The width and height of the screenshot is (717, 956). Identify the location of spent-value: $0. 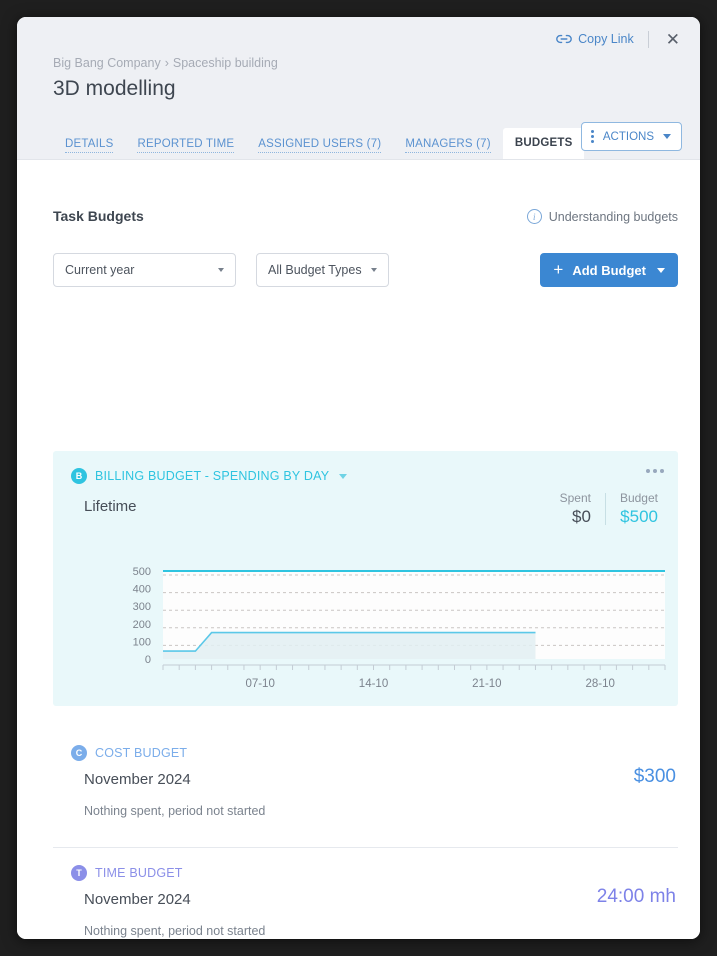
(581, 516).